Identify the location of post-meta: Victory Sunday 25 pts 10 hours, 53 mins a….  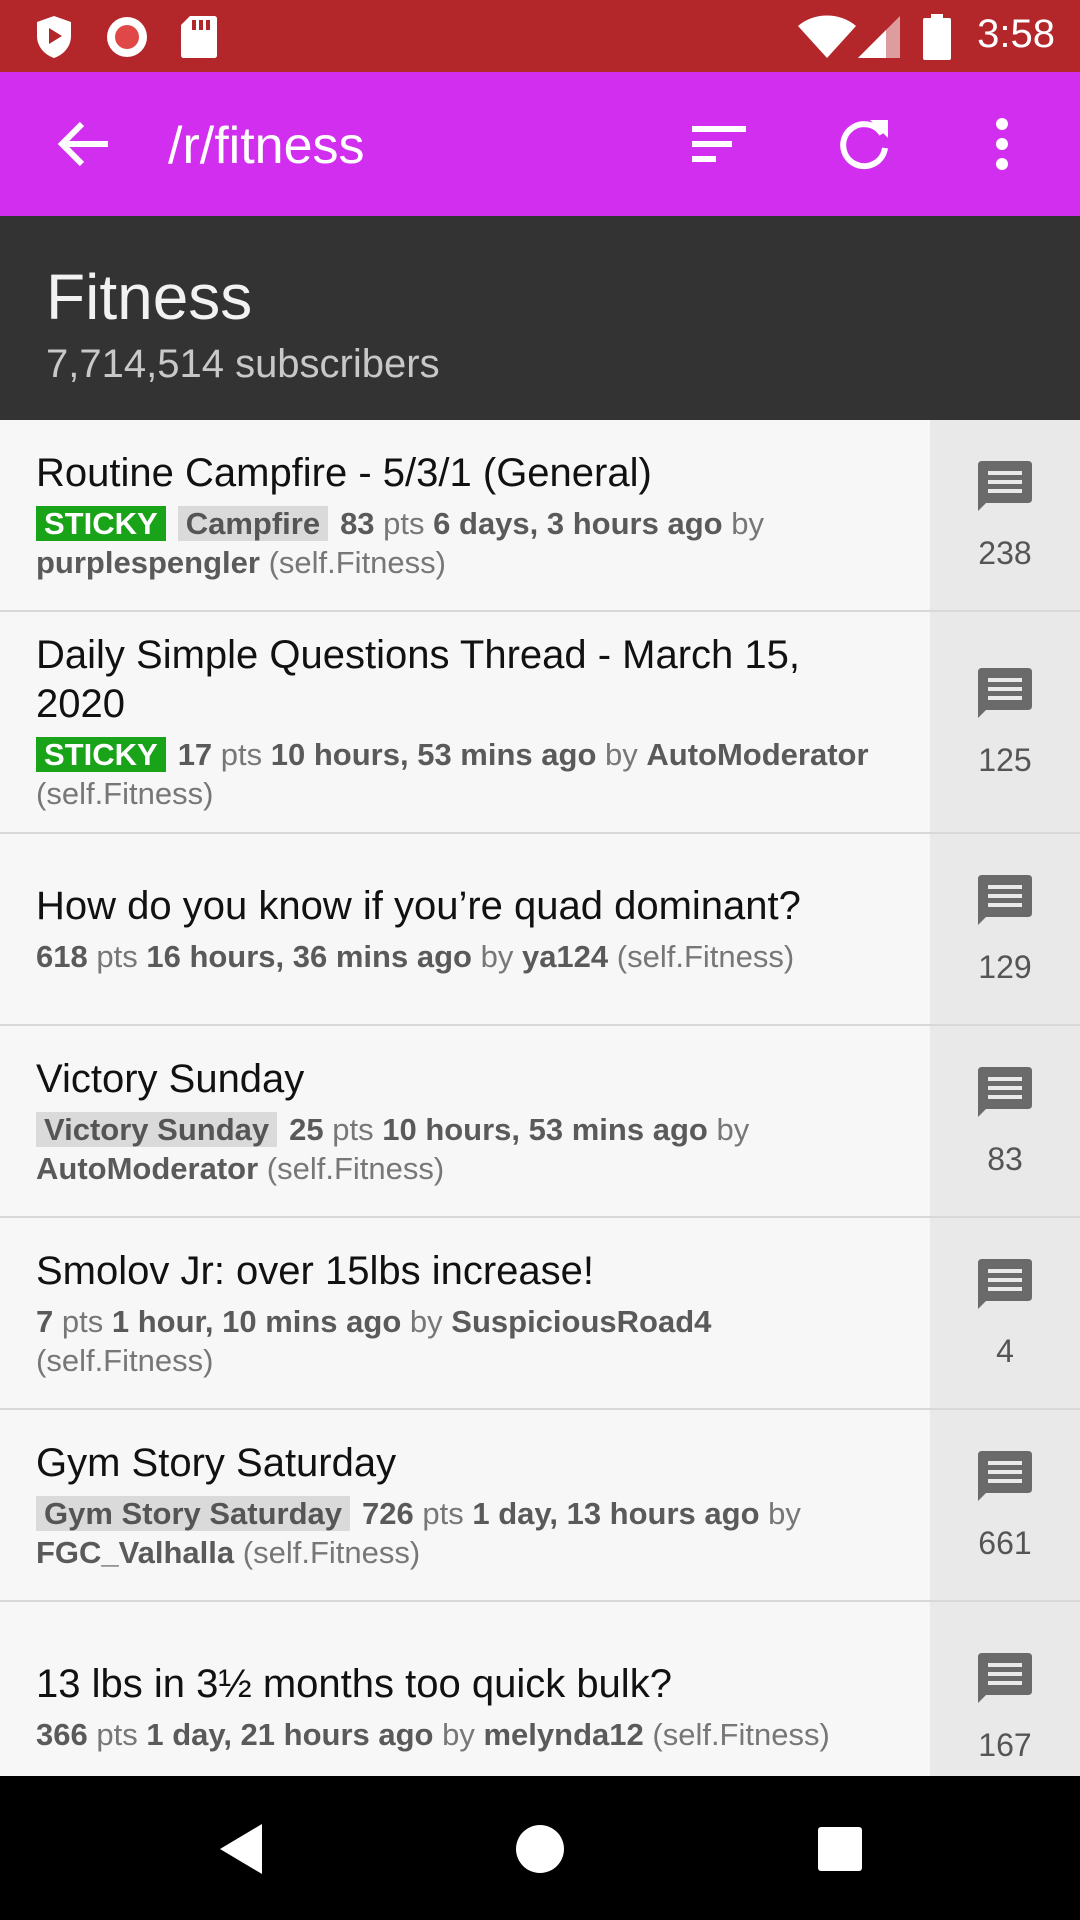
(465, 1149).